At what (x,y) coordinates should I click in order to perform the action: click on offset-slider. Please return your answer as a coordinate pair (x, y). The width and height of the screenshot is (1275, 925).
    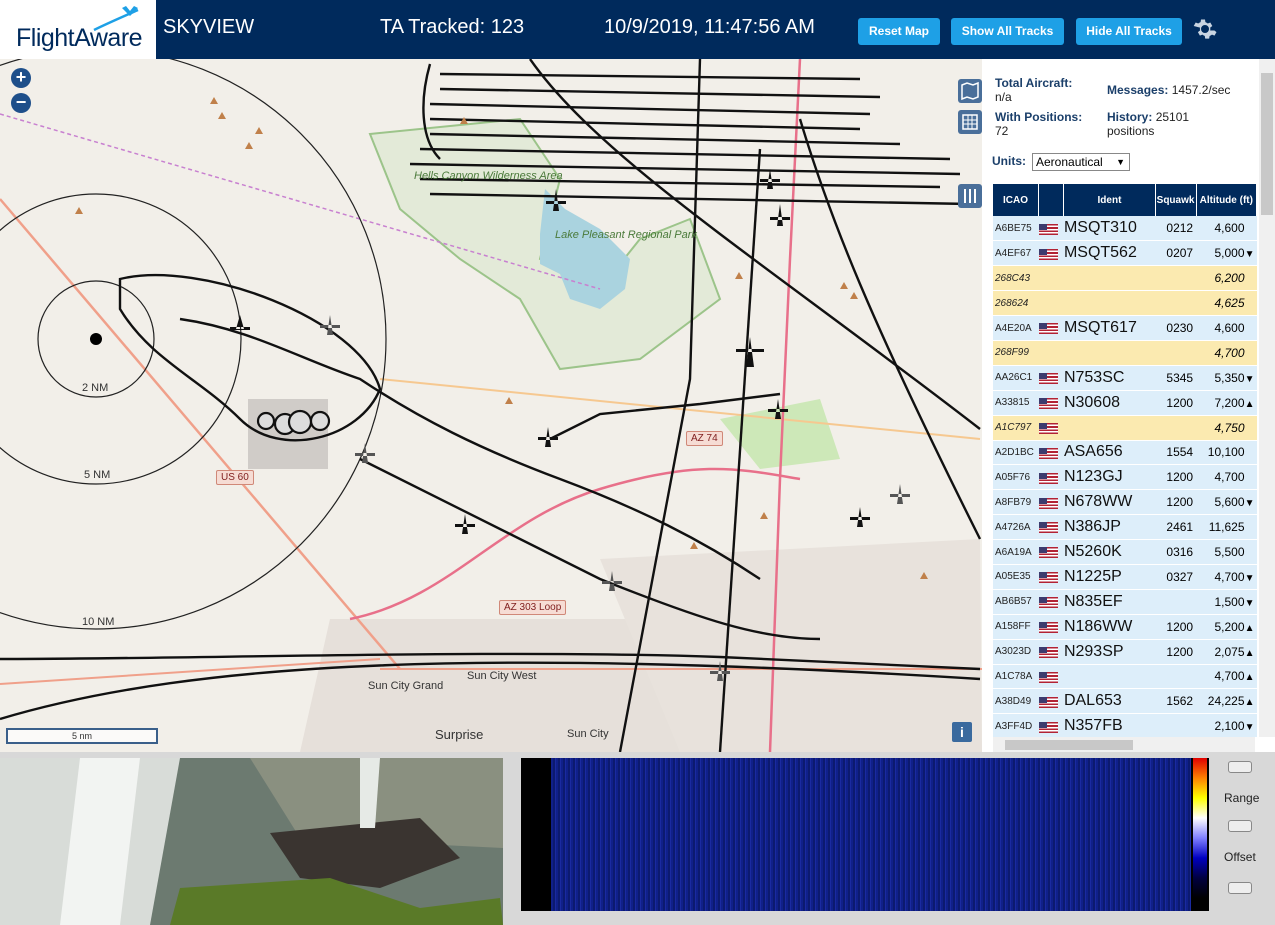
    Looking at the image, I should click on (1240, 888).